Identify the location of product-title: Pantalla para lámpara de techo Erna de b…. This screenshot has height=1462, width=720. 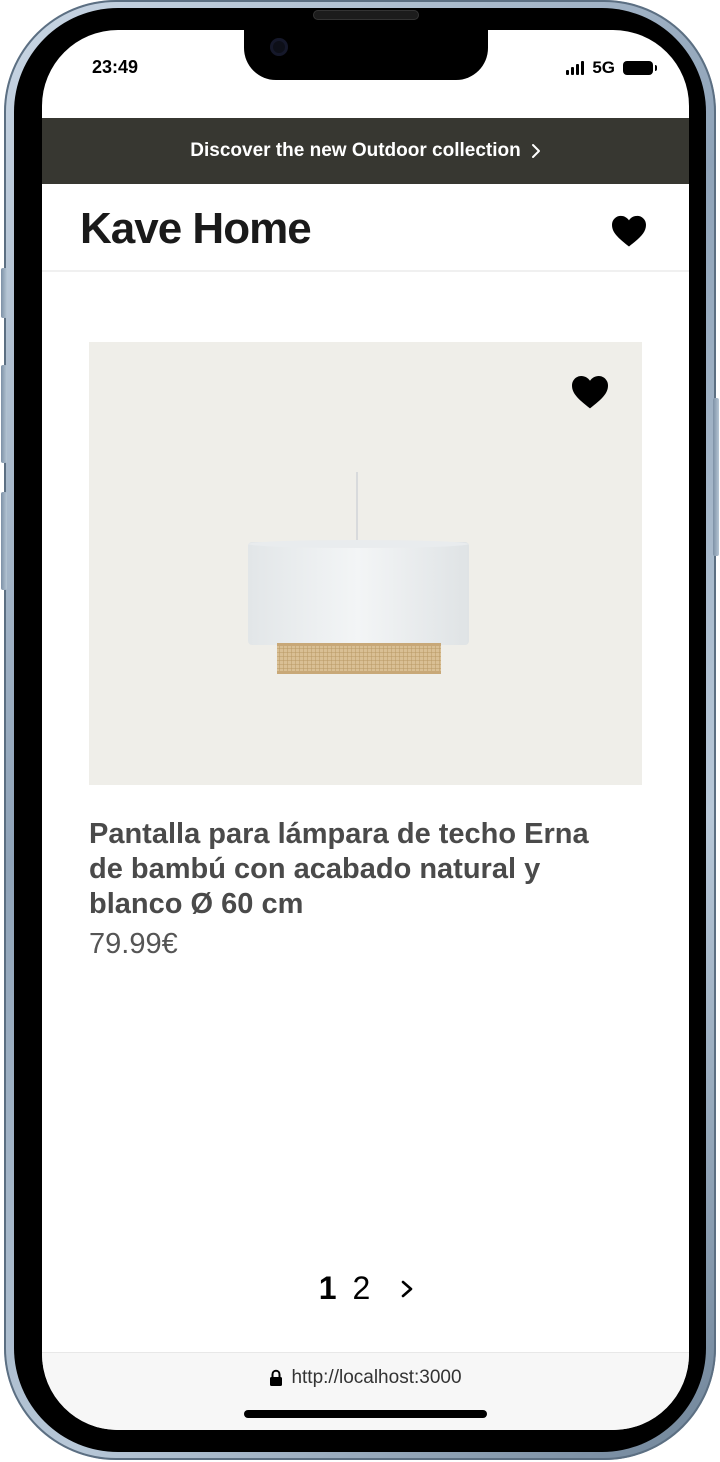
(349, 869).